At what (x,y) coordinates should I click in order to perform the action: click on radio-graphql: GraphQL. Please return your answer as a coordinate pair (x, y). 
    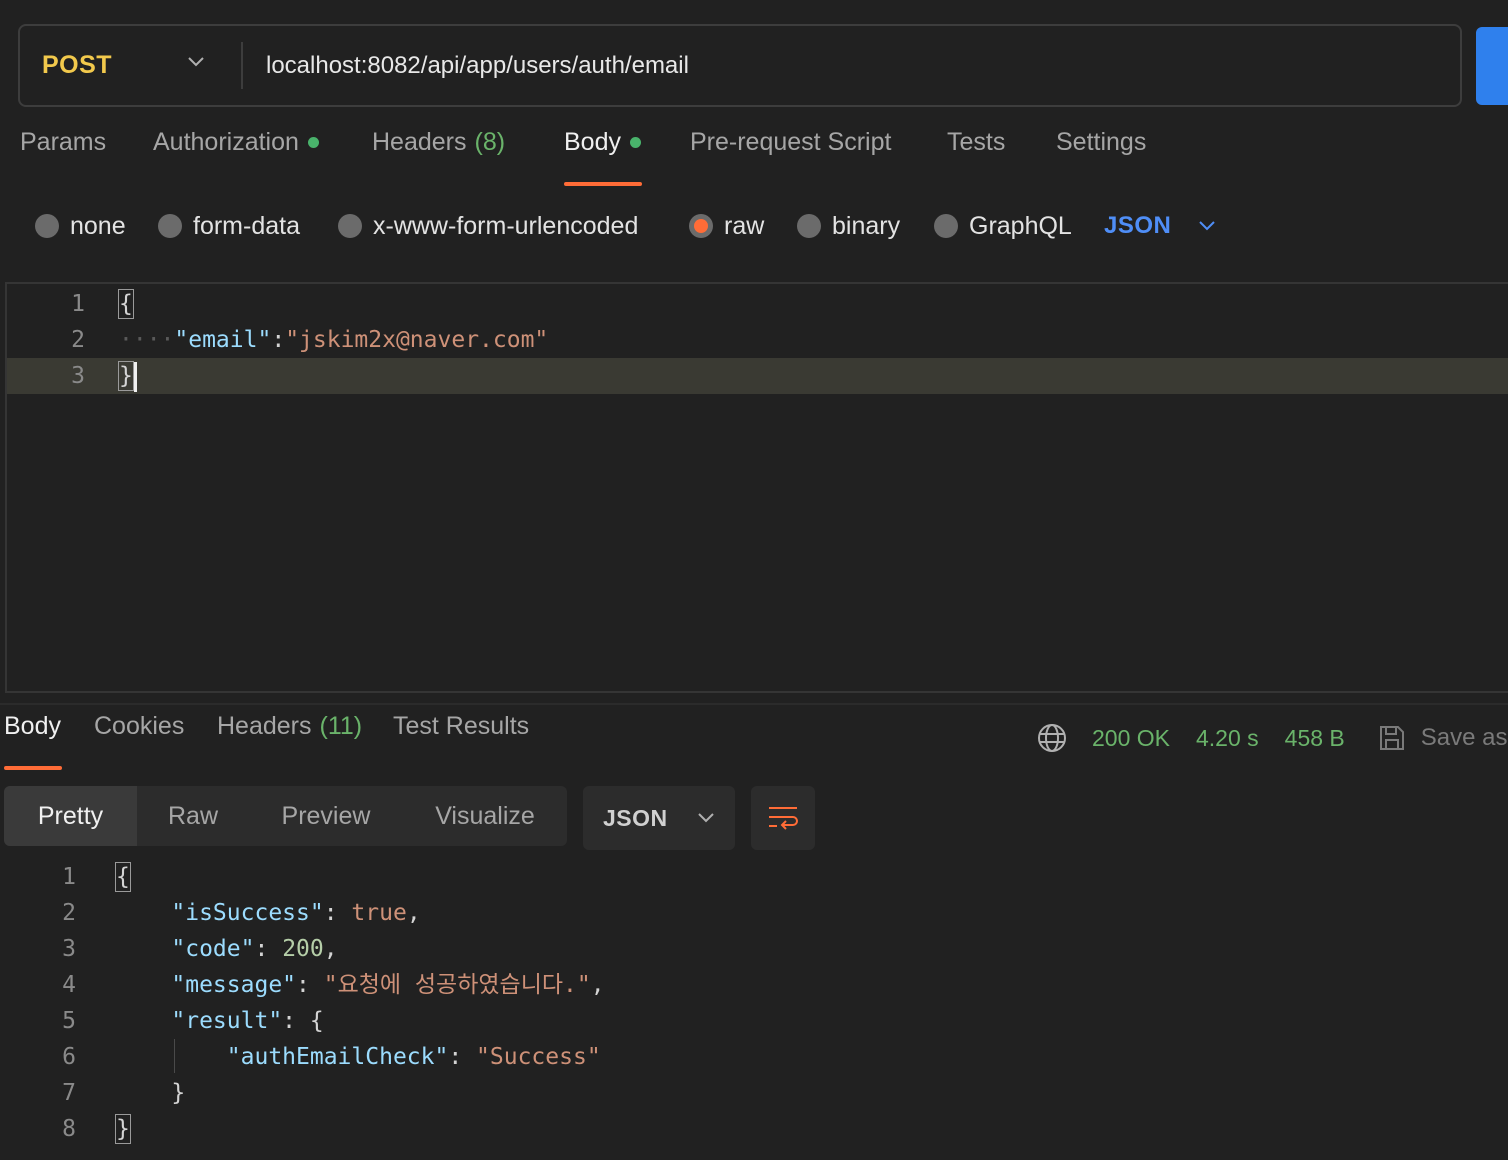
    Looking at the image, I should click on (1003, 226).